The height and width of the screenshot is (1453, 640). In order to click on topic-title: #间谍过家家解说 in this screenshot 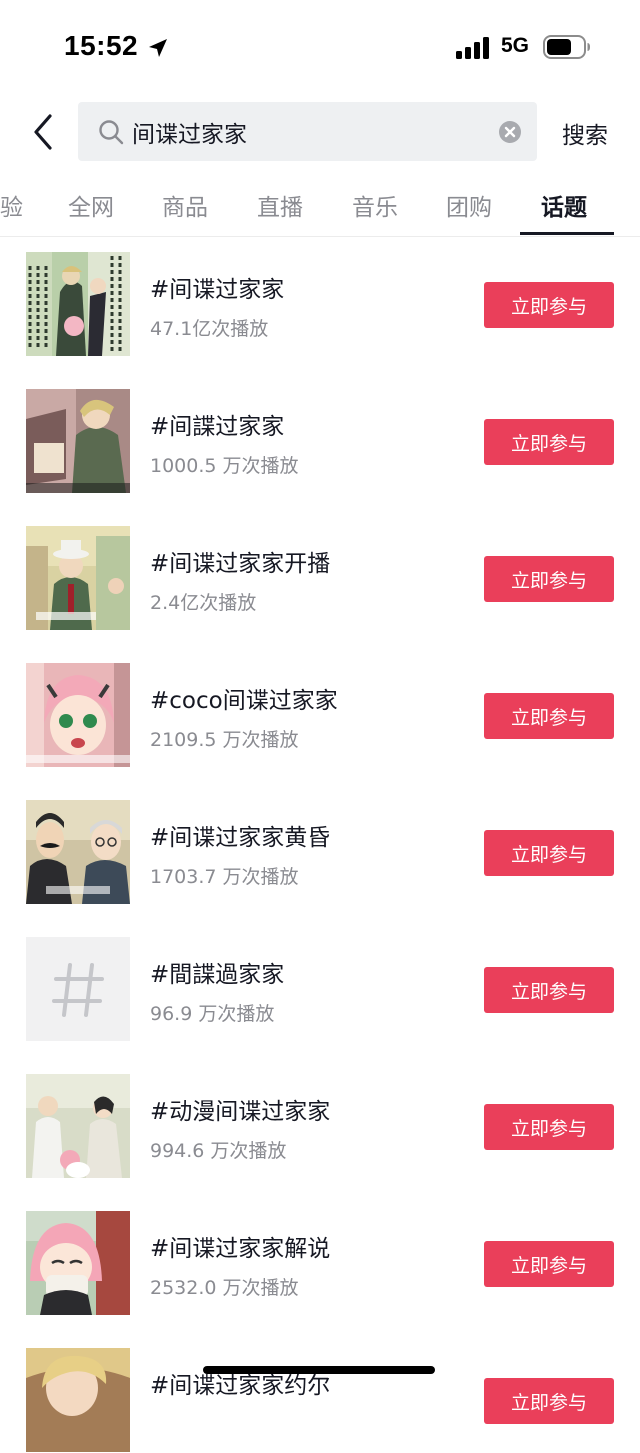, I will do `click(240, 1249)`.